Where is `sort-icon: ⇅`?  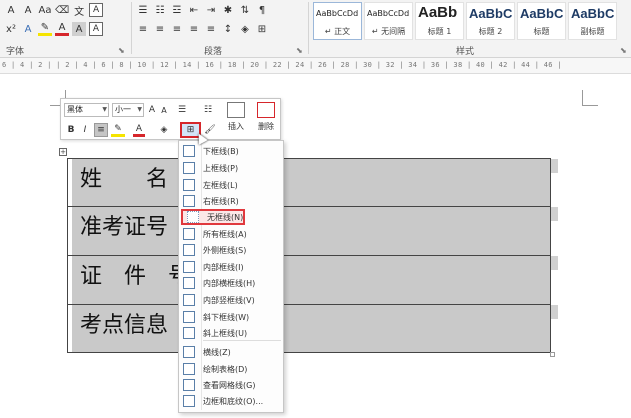 sort-icon: ⇅ is located at coordinates (245, 10).